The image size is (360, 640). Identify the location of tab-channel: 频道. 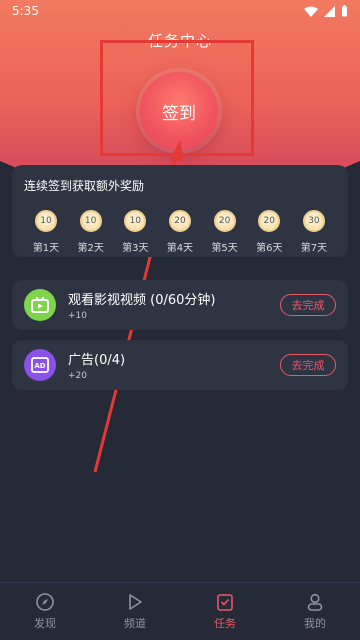
(135, 611).